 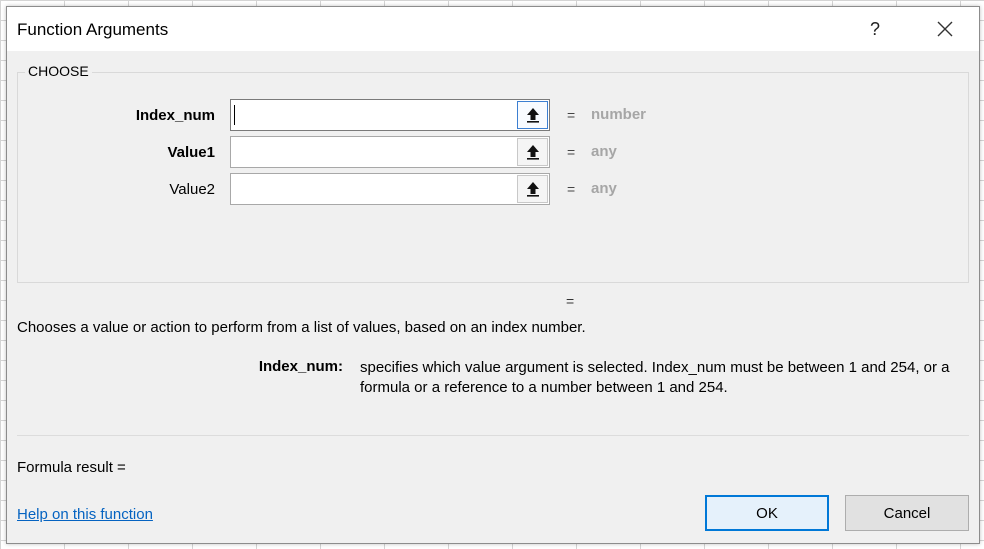 I want to click on argument-label: Index_num, so click(x=175, y=115).